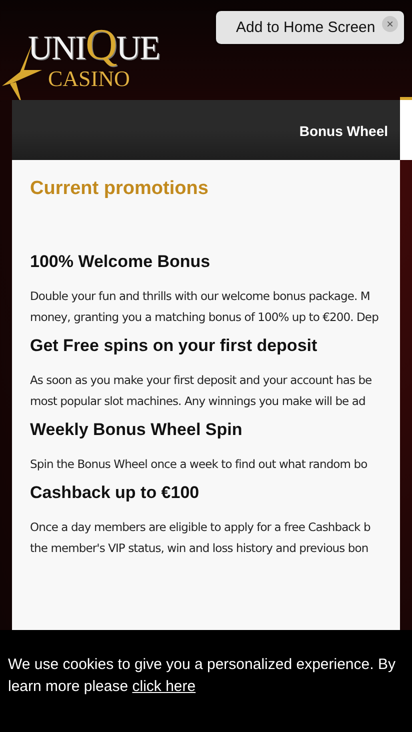 Image resolution: width=412 pixels, height=732 pixels. I want to click on prompt-text: Add to Home Screen, so click(306, 27).